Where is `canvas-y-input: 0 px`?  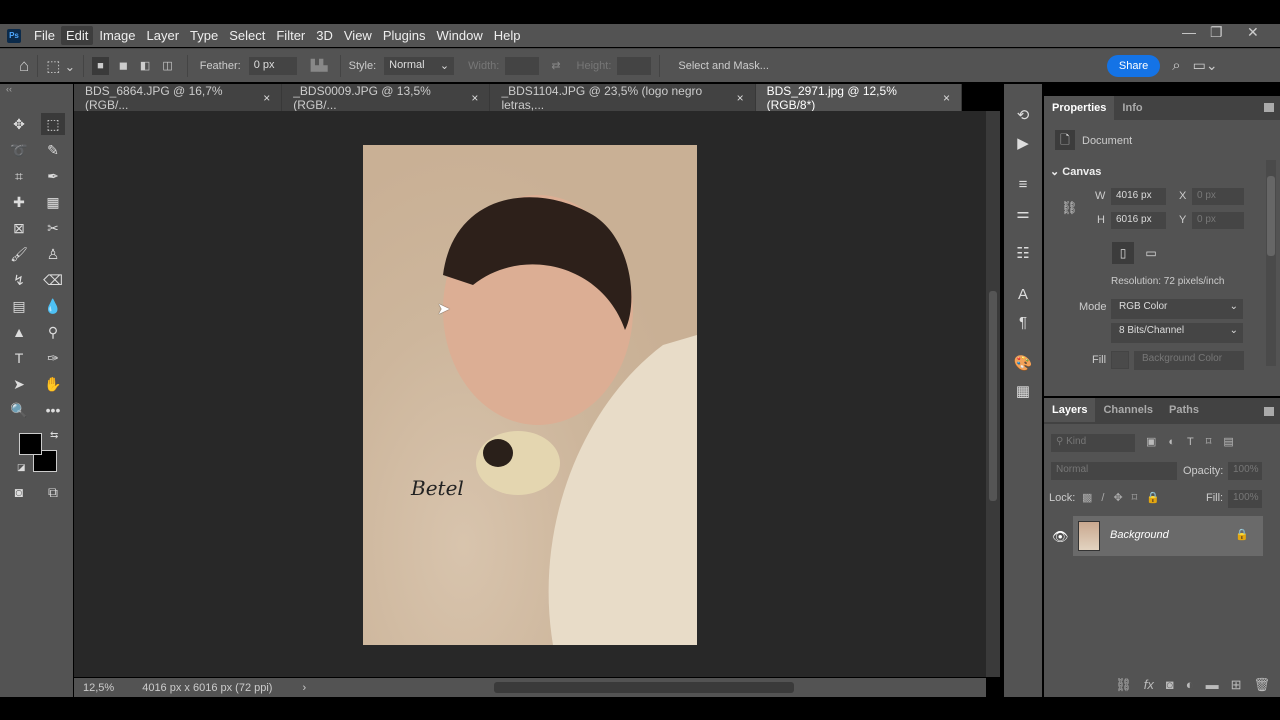 canvas-y-input: 0 px is located at coordinates (1218, 220).